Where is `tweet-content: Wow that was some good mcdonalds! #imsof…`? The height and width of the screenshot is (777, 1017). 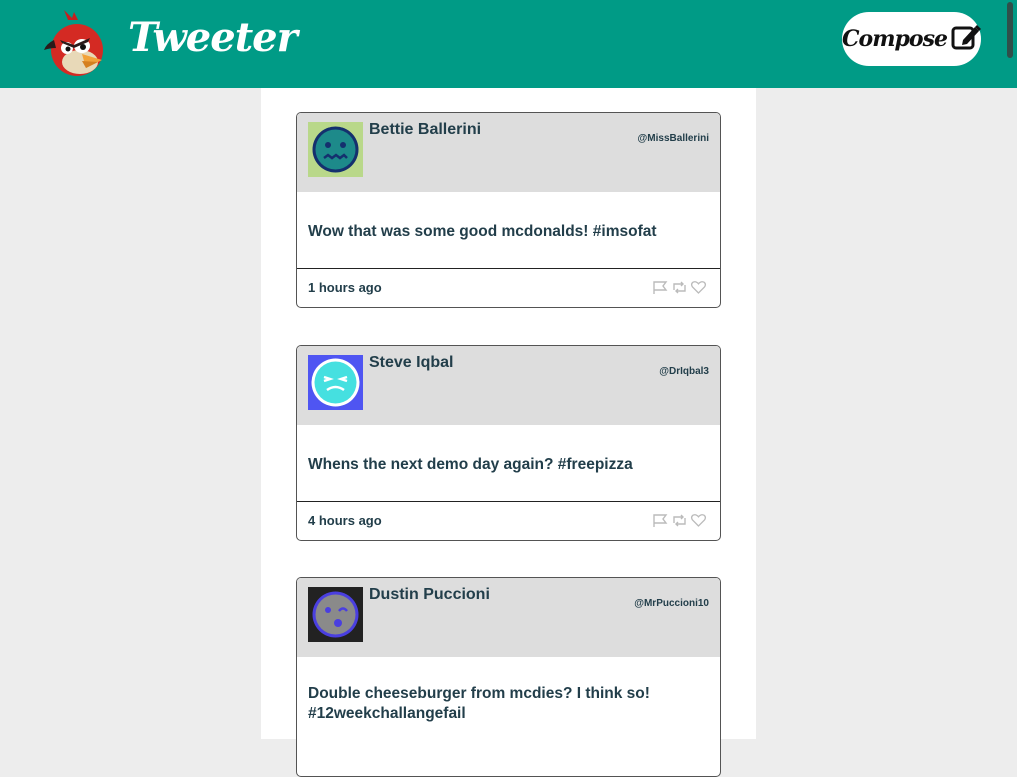 tweet-content: Wow that was some good mcdonalds! #imsof… is located at coordinates (508, 230).